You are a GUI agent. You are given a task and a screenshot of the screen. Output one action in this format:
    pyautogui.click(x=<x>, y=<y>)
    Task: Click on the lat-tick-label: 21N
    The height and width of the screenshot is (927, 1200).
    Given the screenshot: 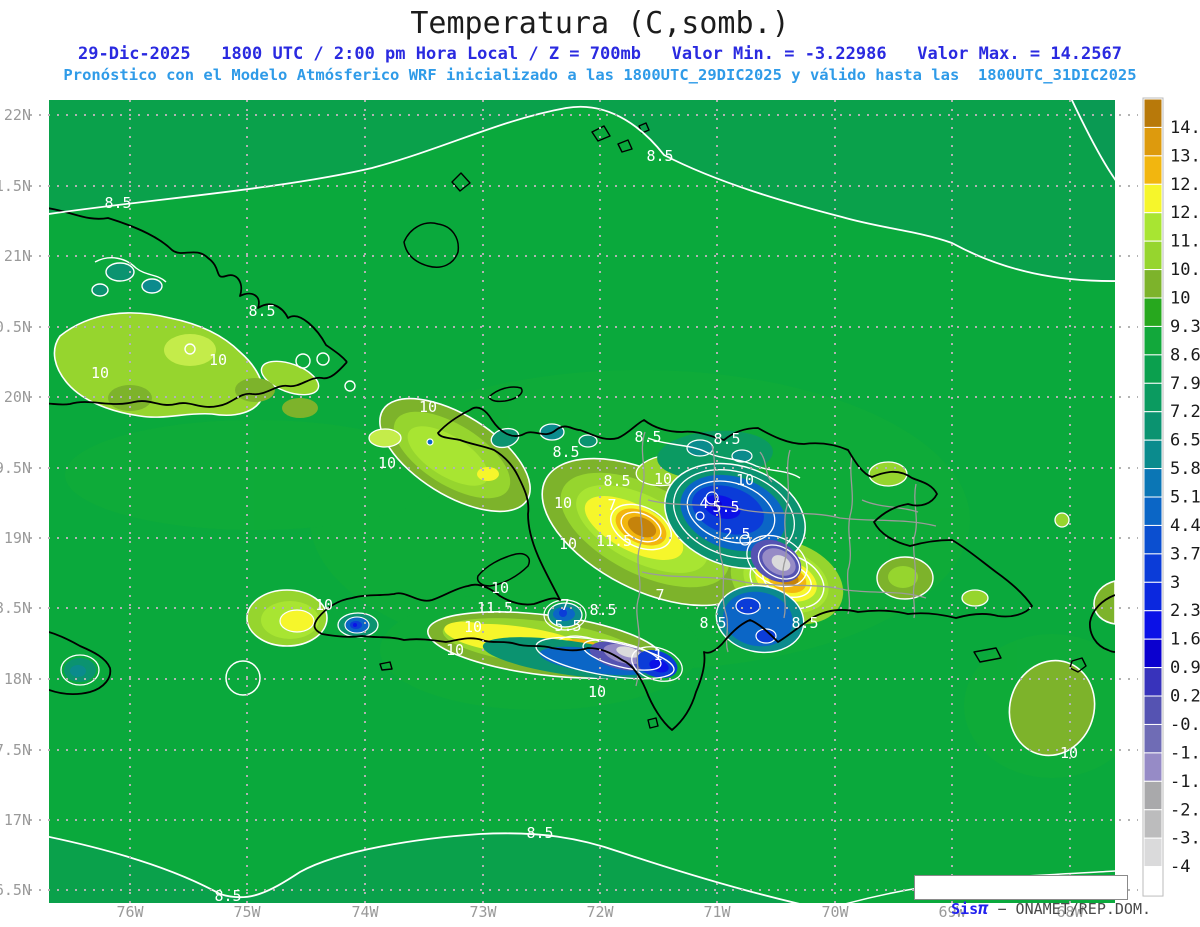 What is the action you would take?
    pyautogui.click(x=17, y=256)
    